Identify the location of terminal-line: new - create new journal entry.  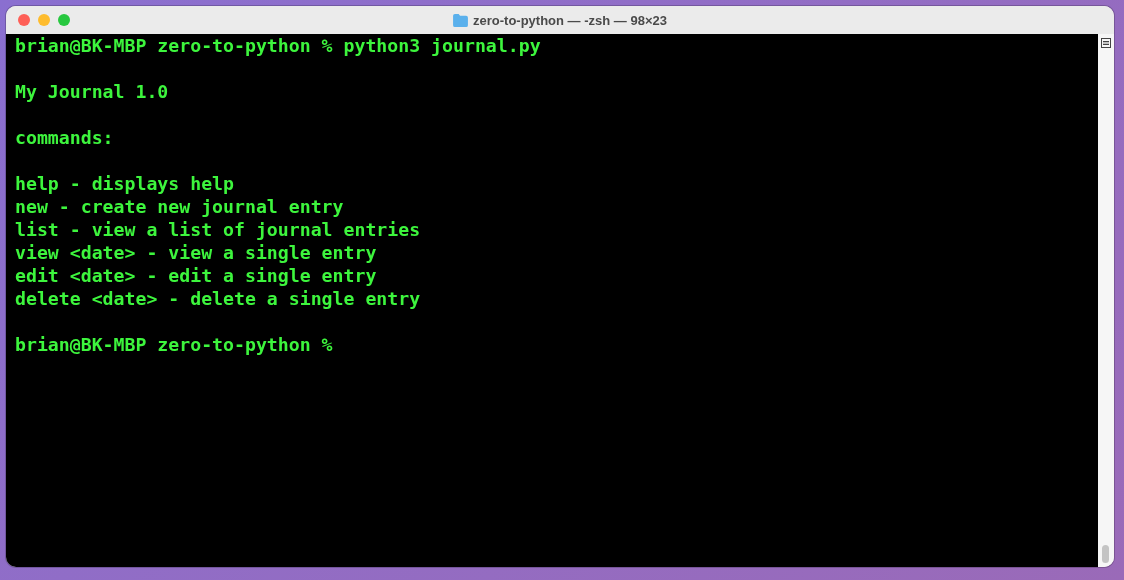
(179, 206).